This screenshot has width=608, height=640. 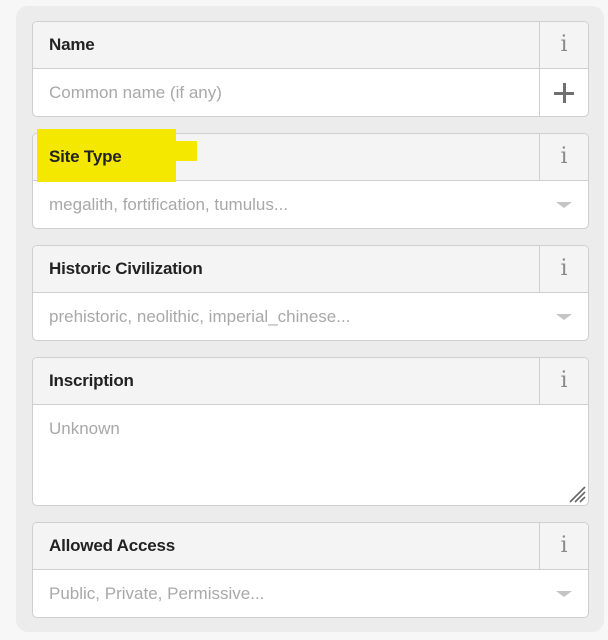 I want to click on add-name-button, so click(x=563, y=92).